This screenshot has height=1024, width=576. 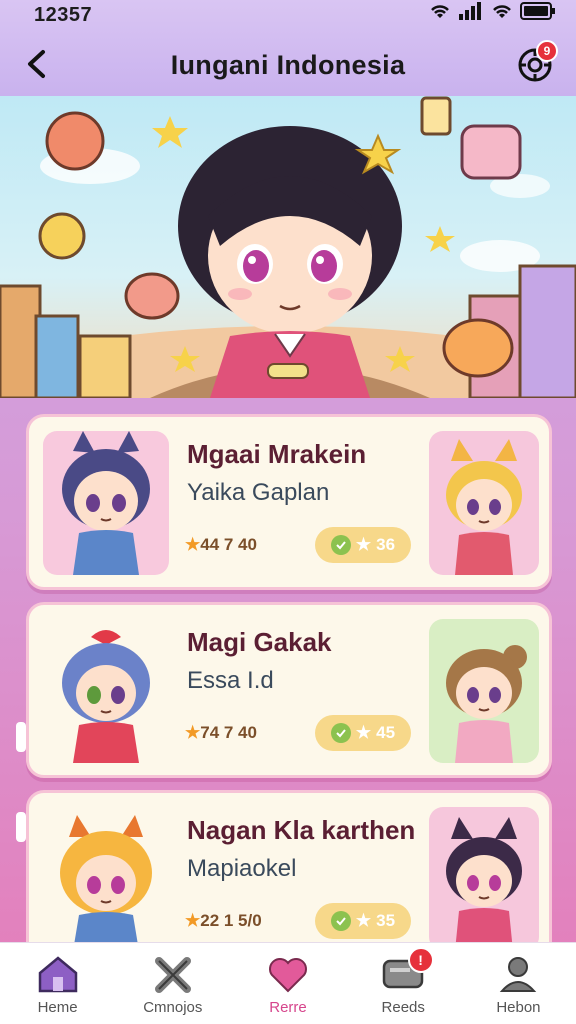 I want to click on bottom-nav: Heme Cmnojos Rerre ! Reeds Hebon, so click(x=288, y=983).